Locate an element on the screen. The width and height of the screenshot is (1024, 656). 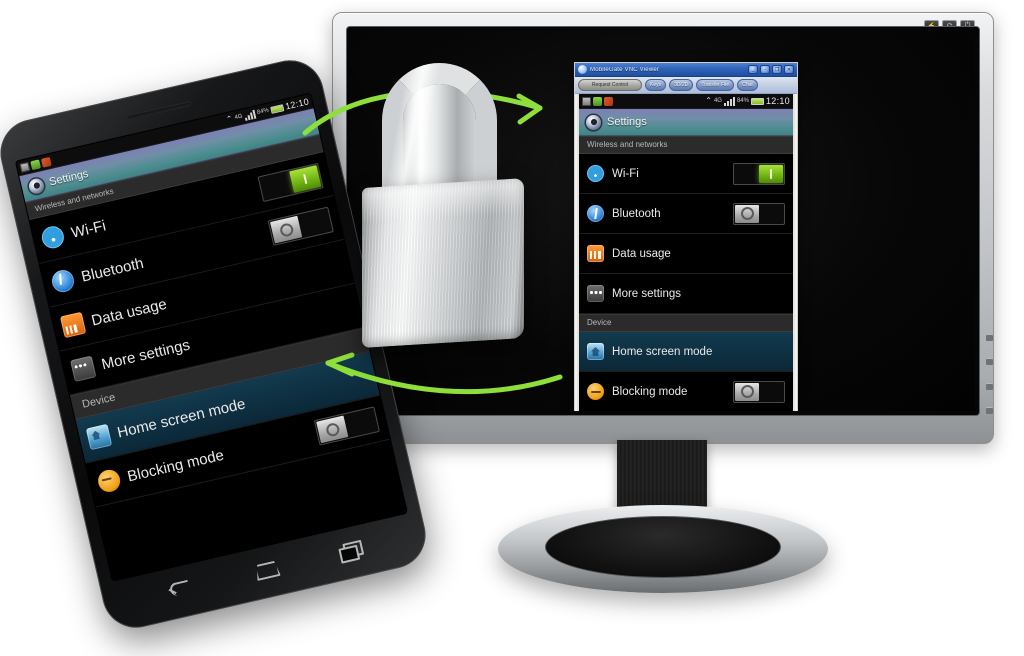
android-action-bar: Settings is located at coordinates (686, 122).